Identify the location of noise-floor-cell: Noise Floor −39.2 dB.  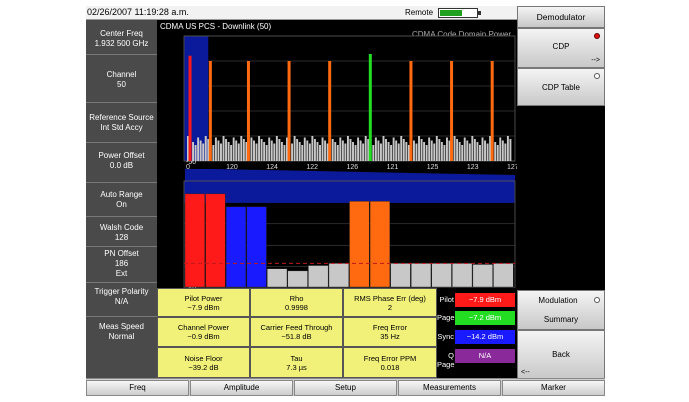
(203, 362).